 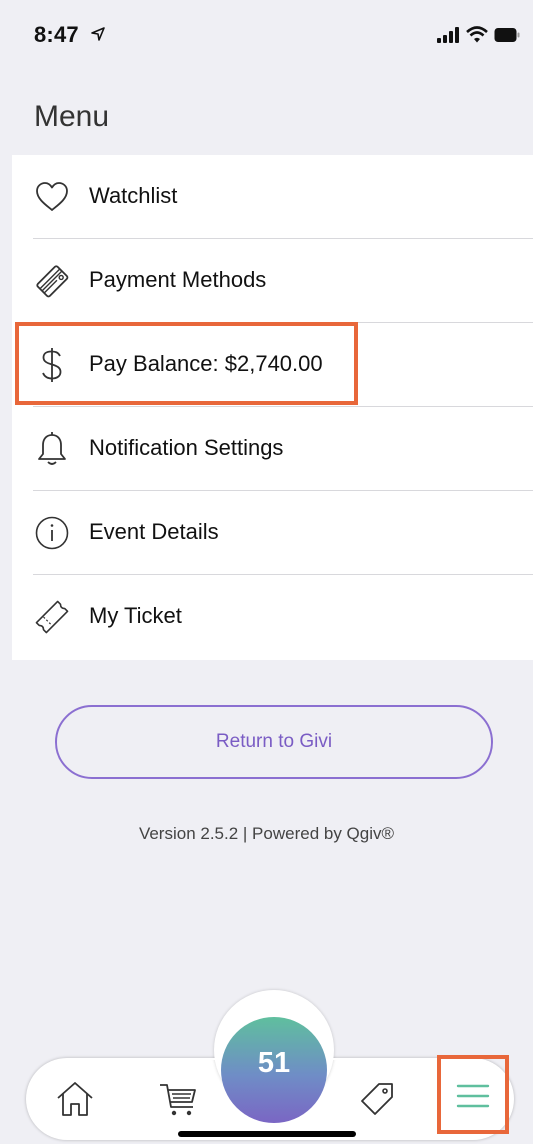 I want to click on home-indicator, so click(x=267, y=1134).